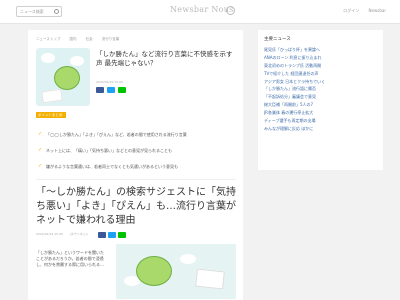 Image resolution: width=400 pixels, height=300 pixels. I want to click on headline-date-text: 2022/02/19 15:00, so click(49, 234).